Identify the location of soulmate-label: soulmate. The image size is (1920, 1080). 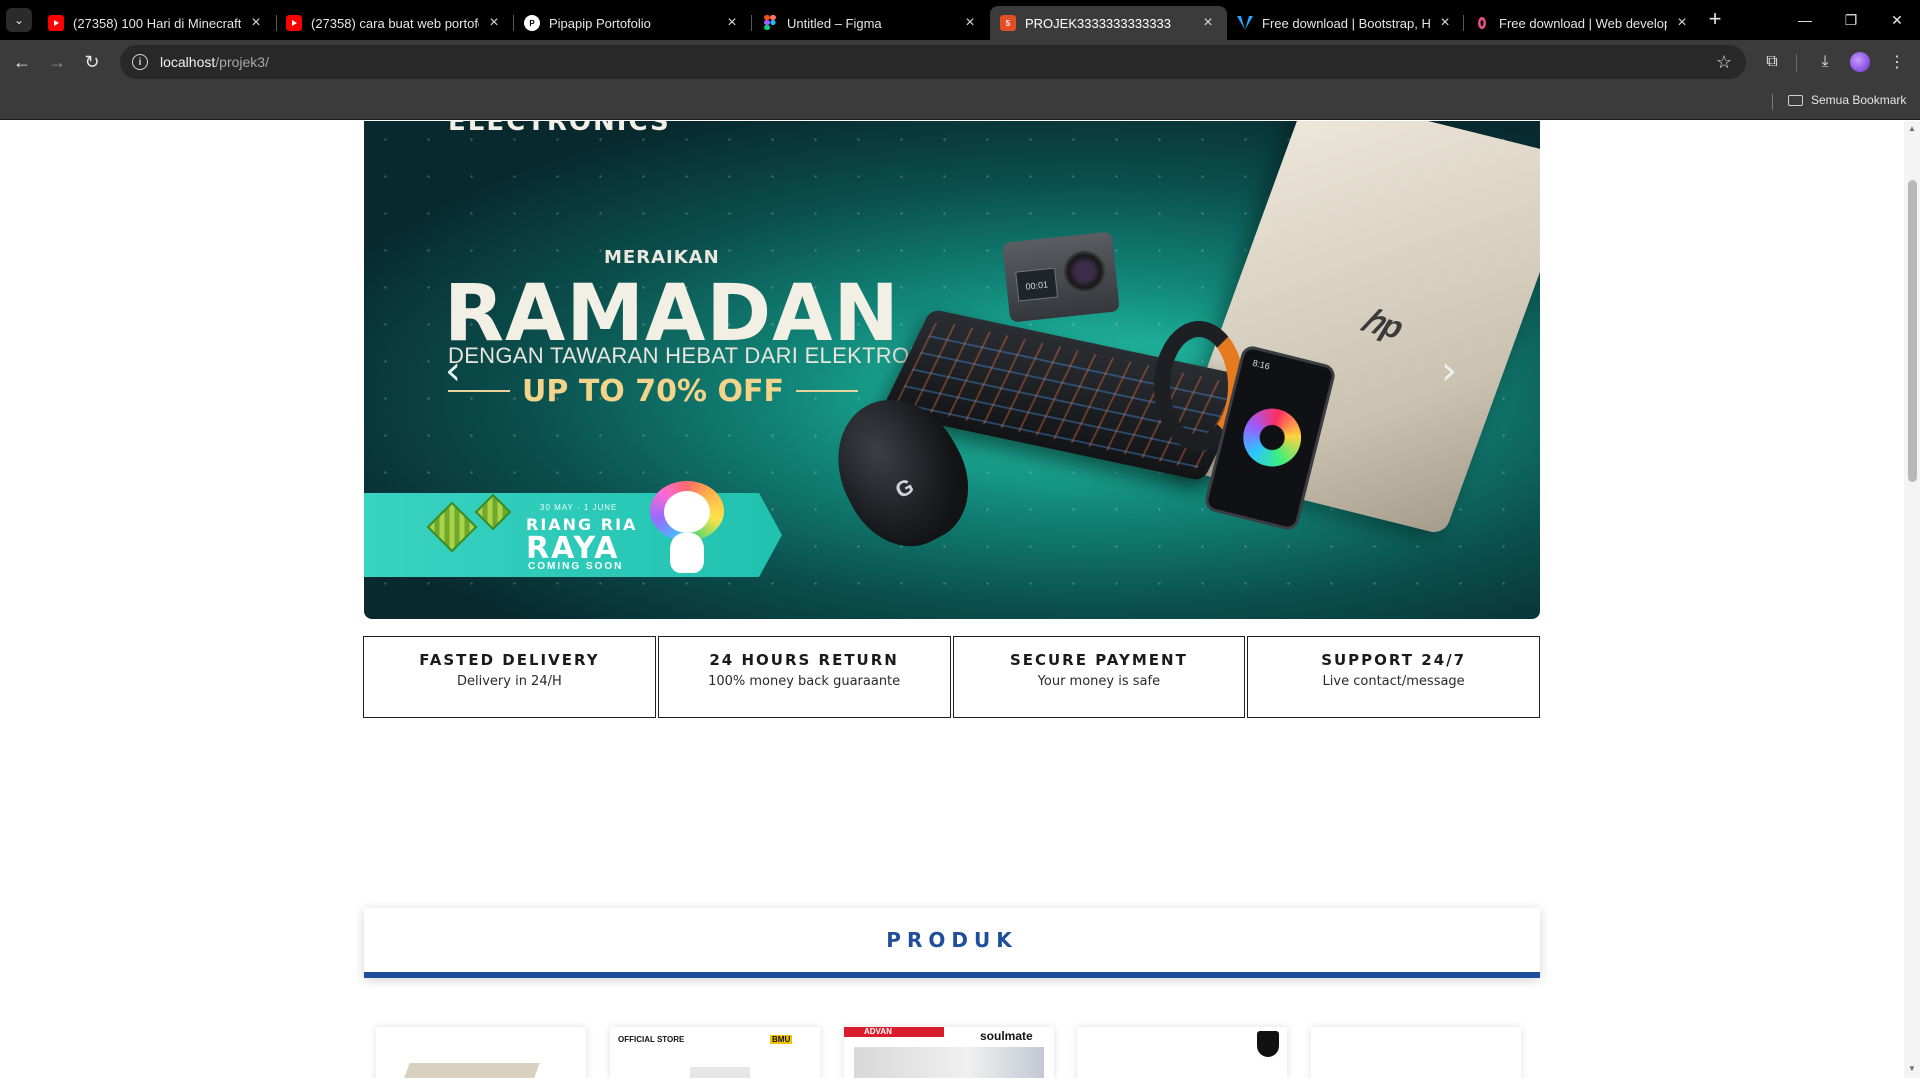
(1006, 1036).